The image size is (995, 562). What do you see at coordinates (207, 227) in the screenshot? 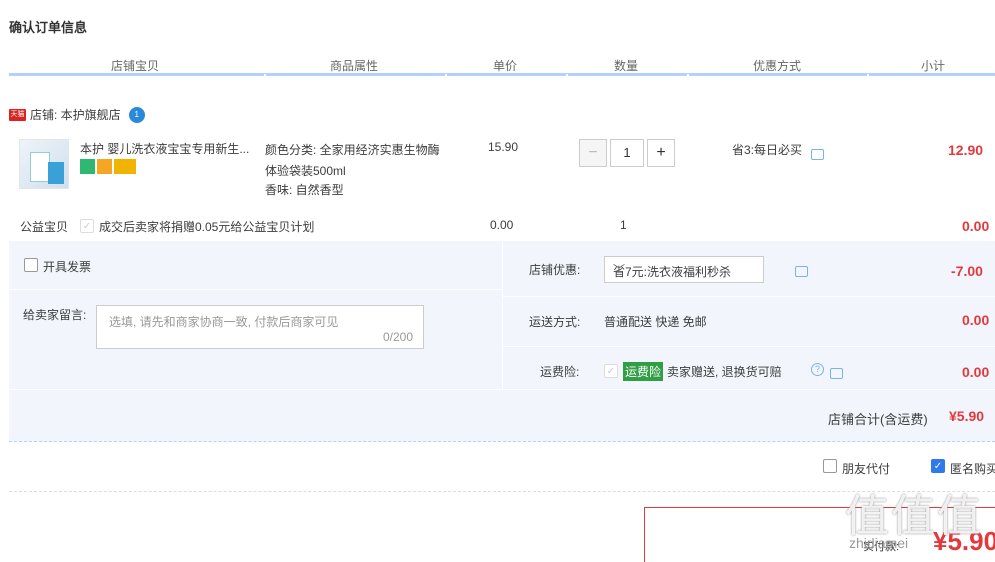
I see `charity-text: 成交后卖家将捐赠0.05元给公益宝贝计划` at bounding box center [207, 227].